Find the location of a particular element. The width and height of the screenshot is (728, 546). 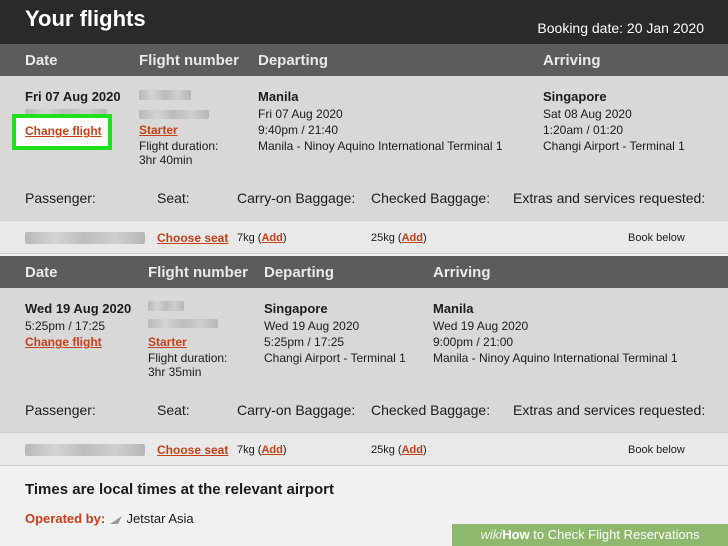

return-dep-city: Singapore is located at coordinates (296, 308).